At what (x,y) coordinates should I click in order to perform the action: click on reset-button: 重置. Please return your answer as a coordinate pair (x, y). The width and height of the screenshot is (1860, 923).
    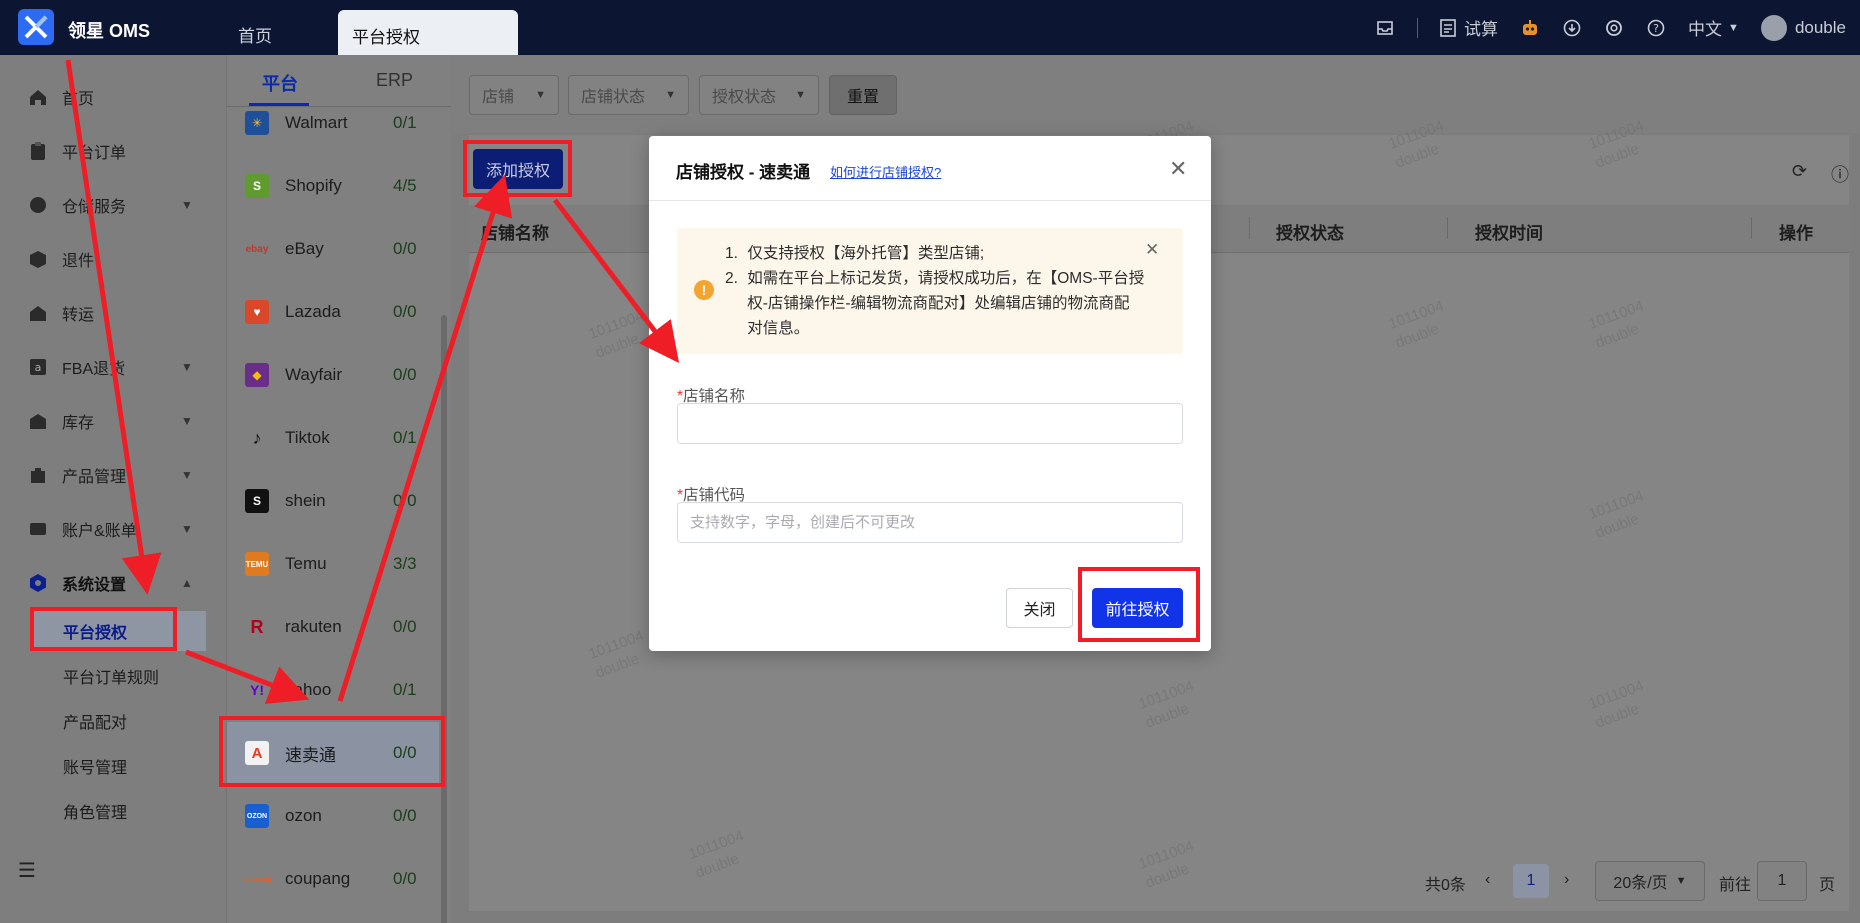
    Looking at the image, I should click on (863, 95).